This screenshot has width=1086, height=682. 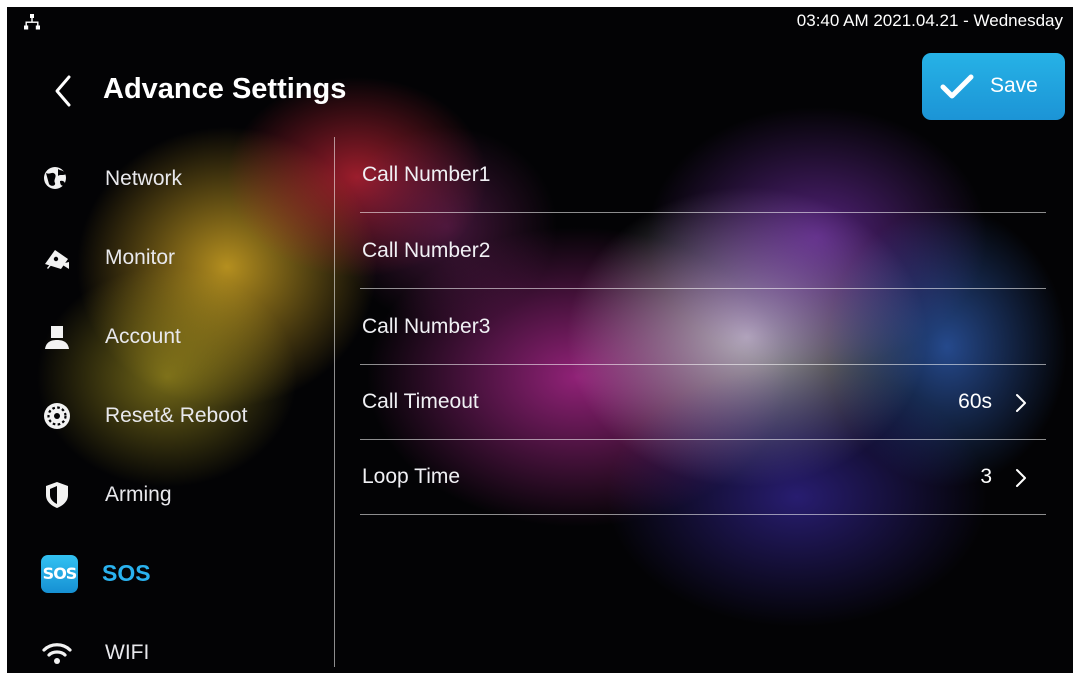 What do you see at coordinates (57, 495) in the screenshot?
I see `shield-icon` at bounding box center [57, 495].